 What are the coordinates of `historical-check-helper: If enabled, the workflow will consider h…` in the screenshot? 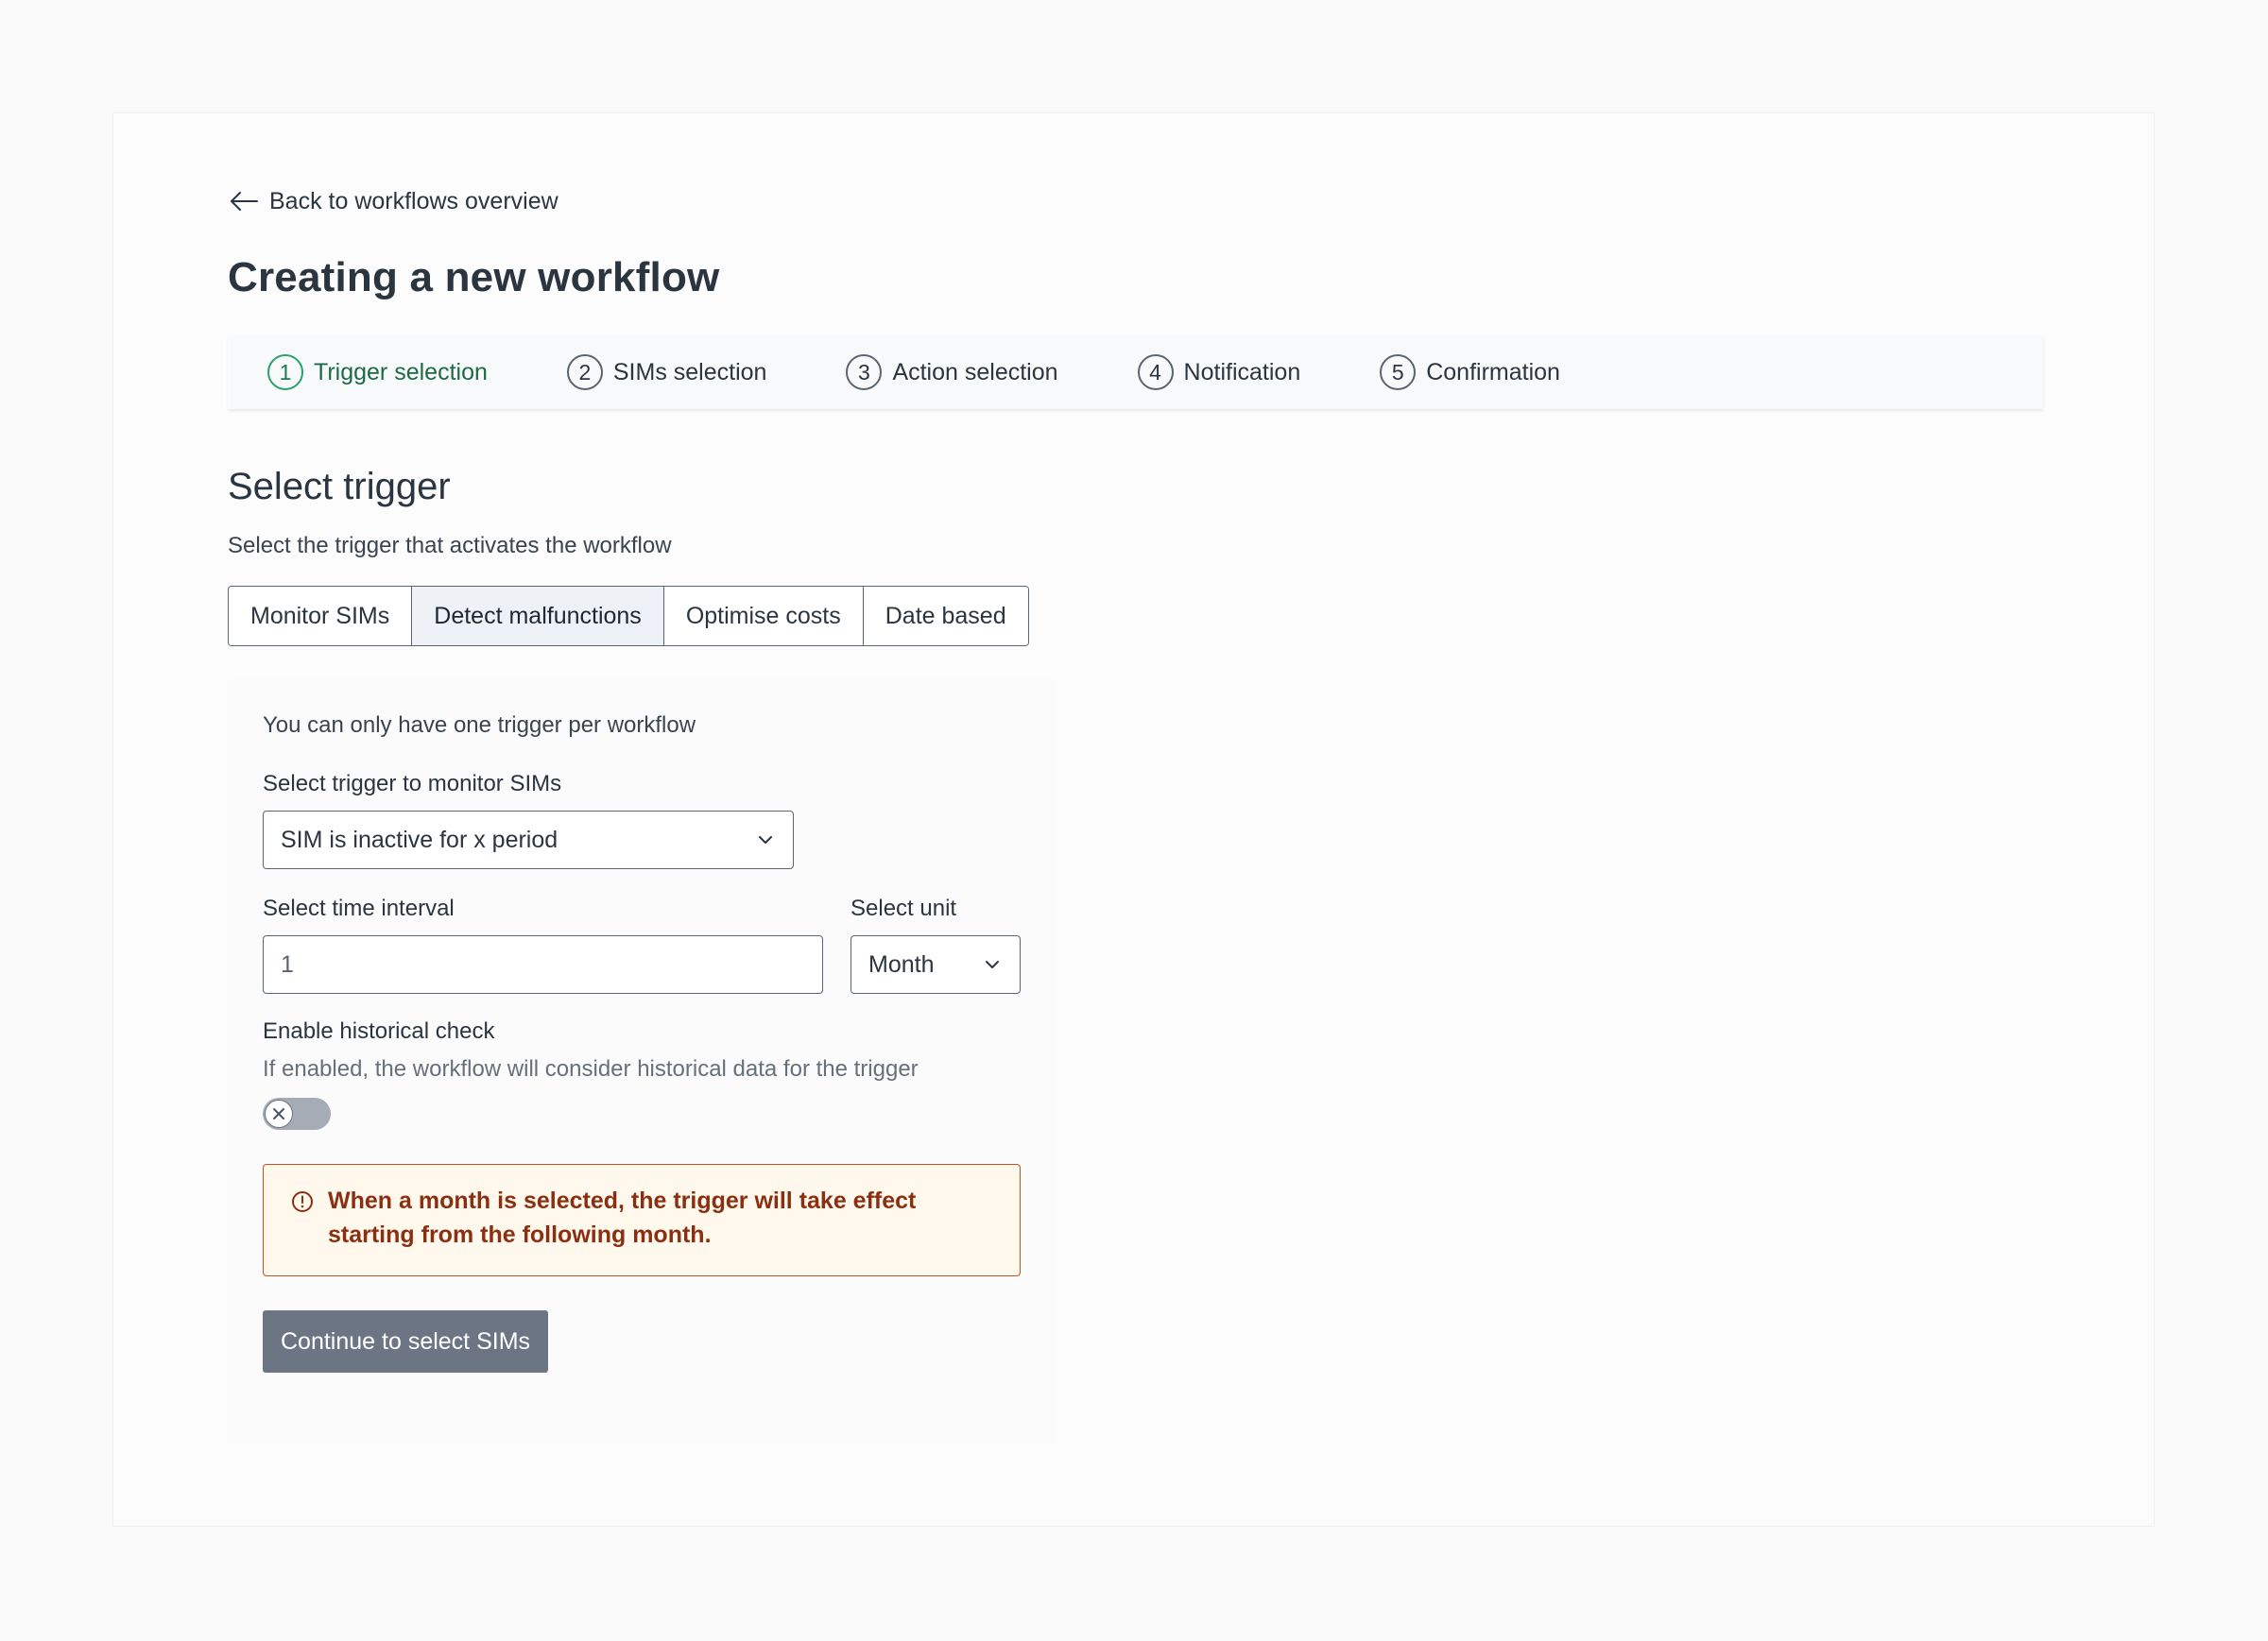 It's located at (591, 1069).